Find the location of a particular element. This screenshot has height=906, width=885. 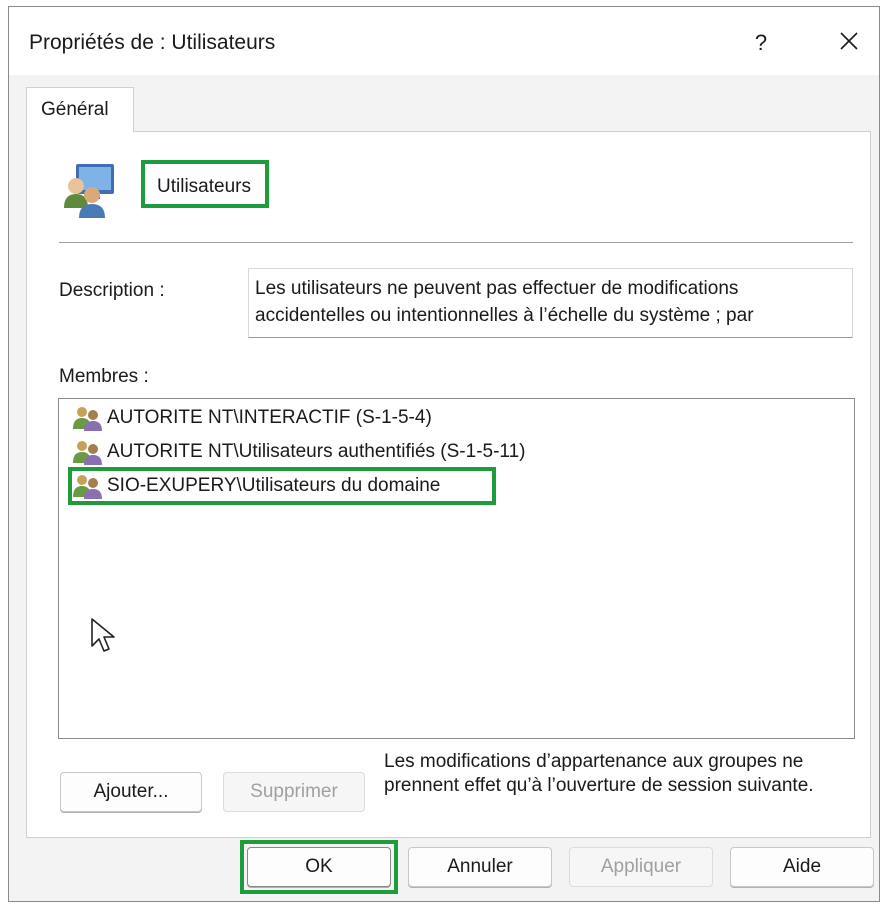

help-button: Aide is located at coordinates (802, 867).